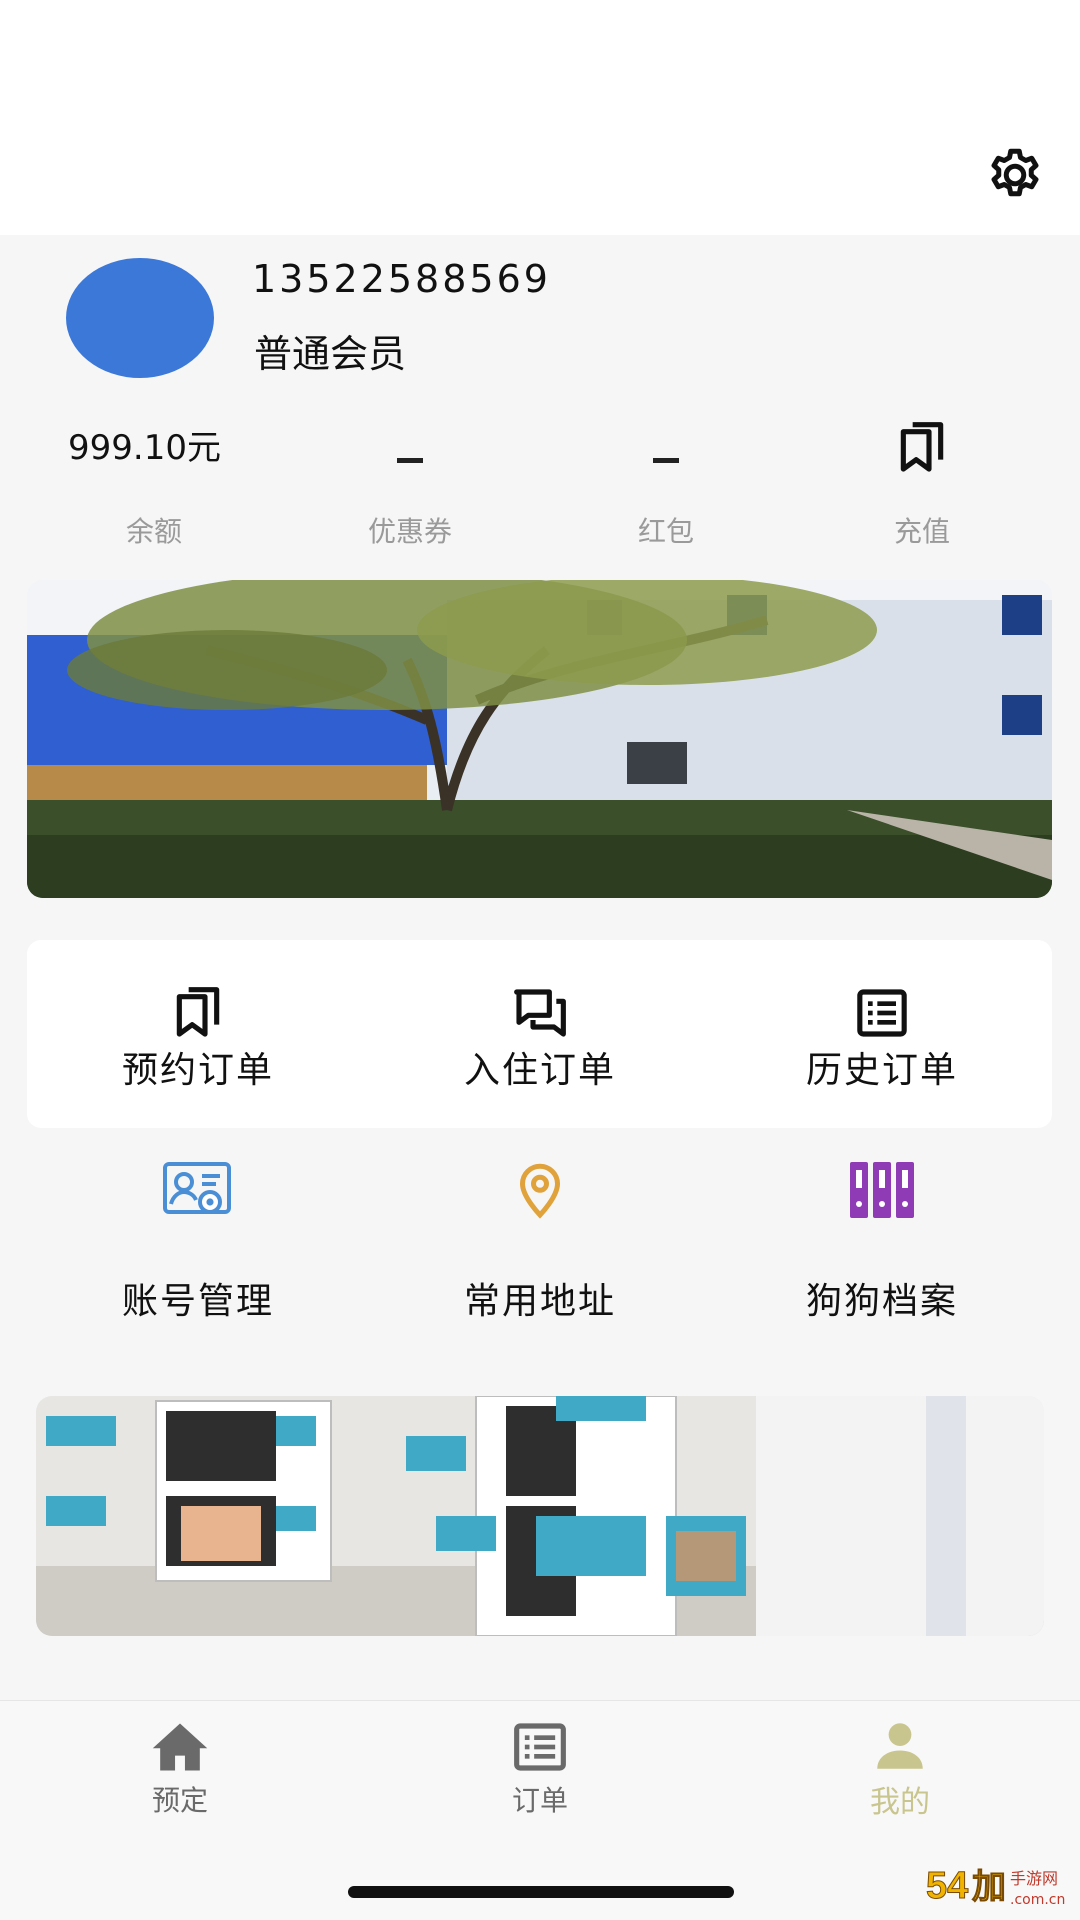 This screenshot has height=1920, width=1080. What do you see at coordinates (989, 1887) in the screenshot?
I see `svg-text: 加` at bounding box center [989, 1887].